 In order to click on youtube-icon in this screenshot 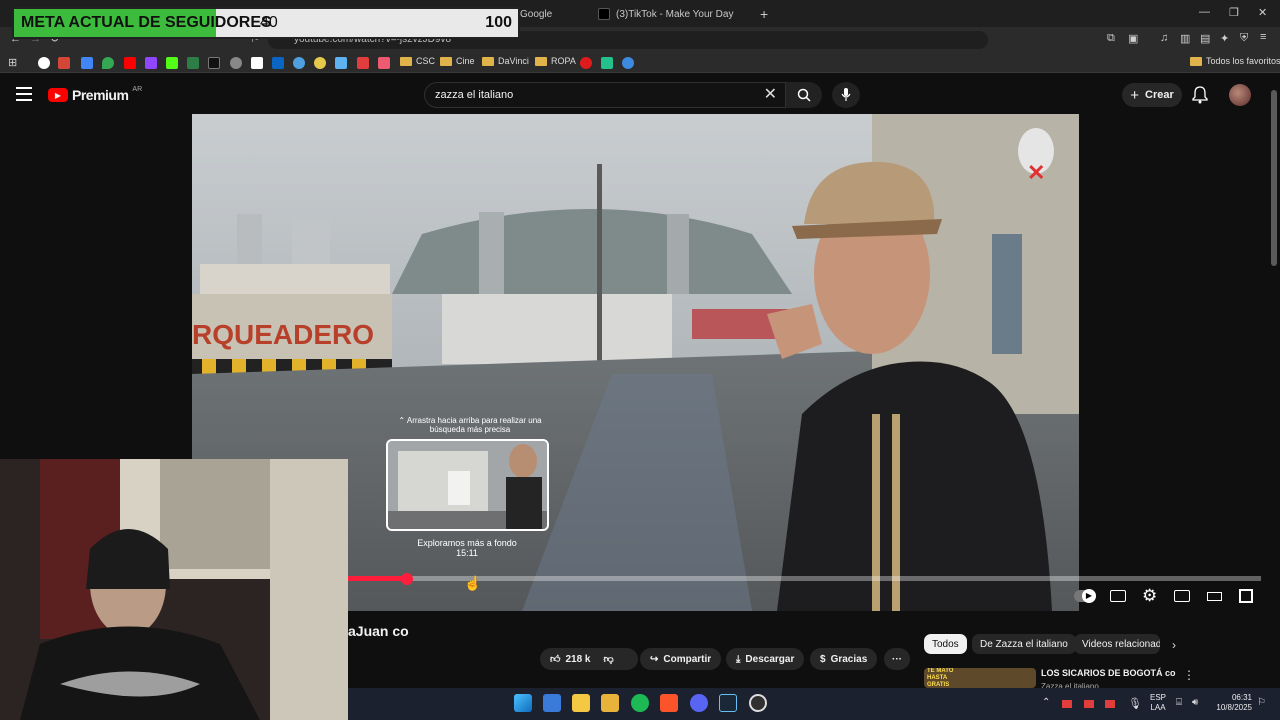, I will do `click(130, 63)`.